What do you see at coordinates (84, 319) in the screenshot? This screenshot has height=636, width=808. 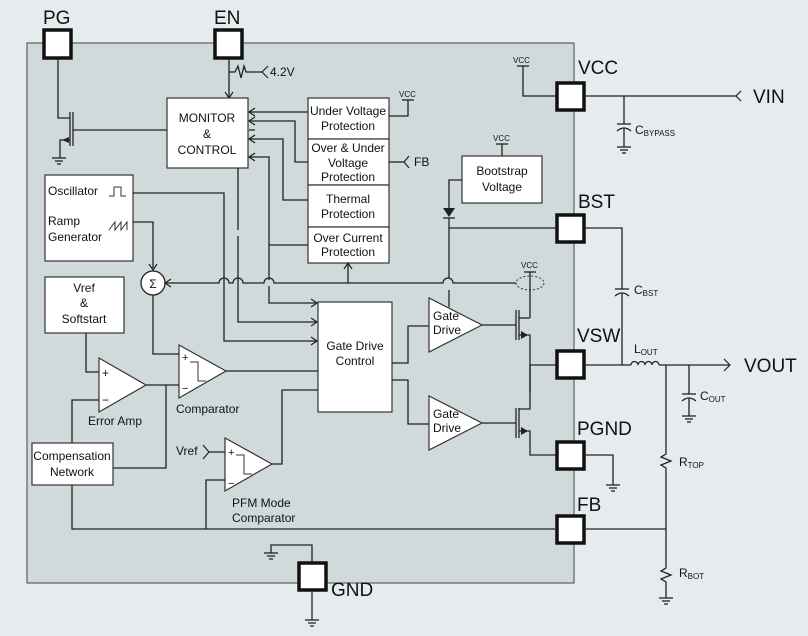 I see `vref-label-3: Softstart` at bounding box center [84, 319].